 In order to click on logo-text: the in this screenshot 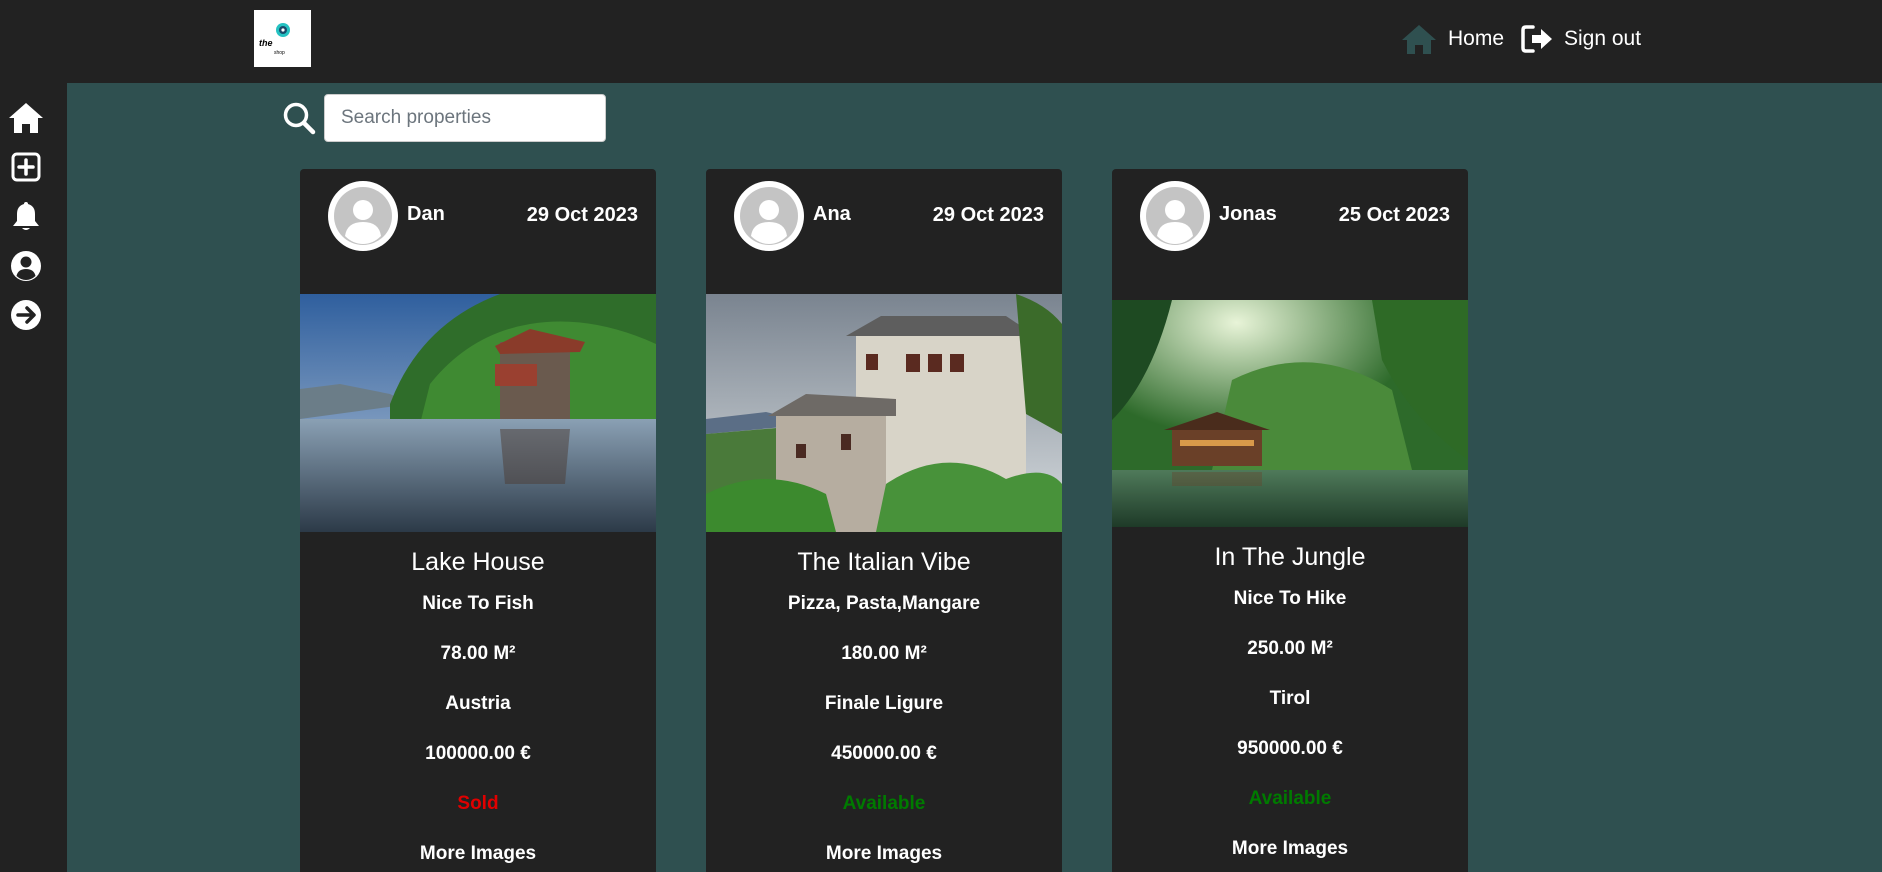, I will do `click(266, 43)`.